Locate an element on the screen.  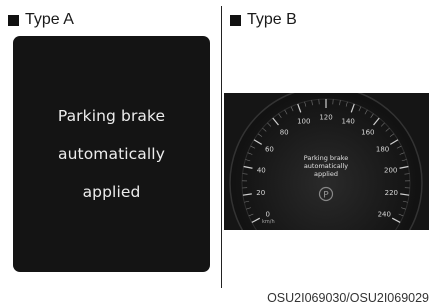
type-b-label: Type B is located at coordinates (272, 19).